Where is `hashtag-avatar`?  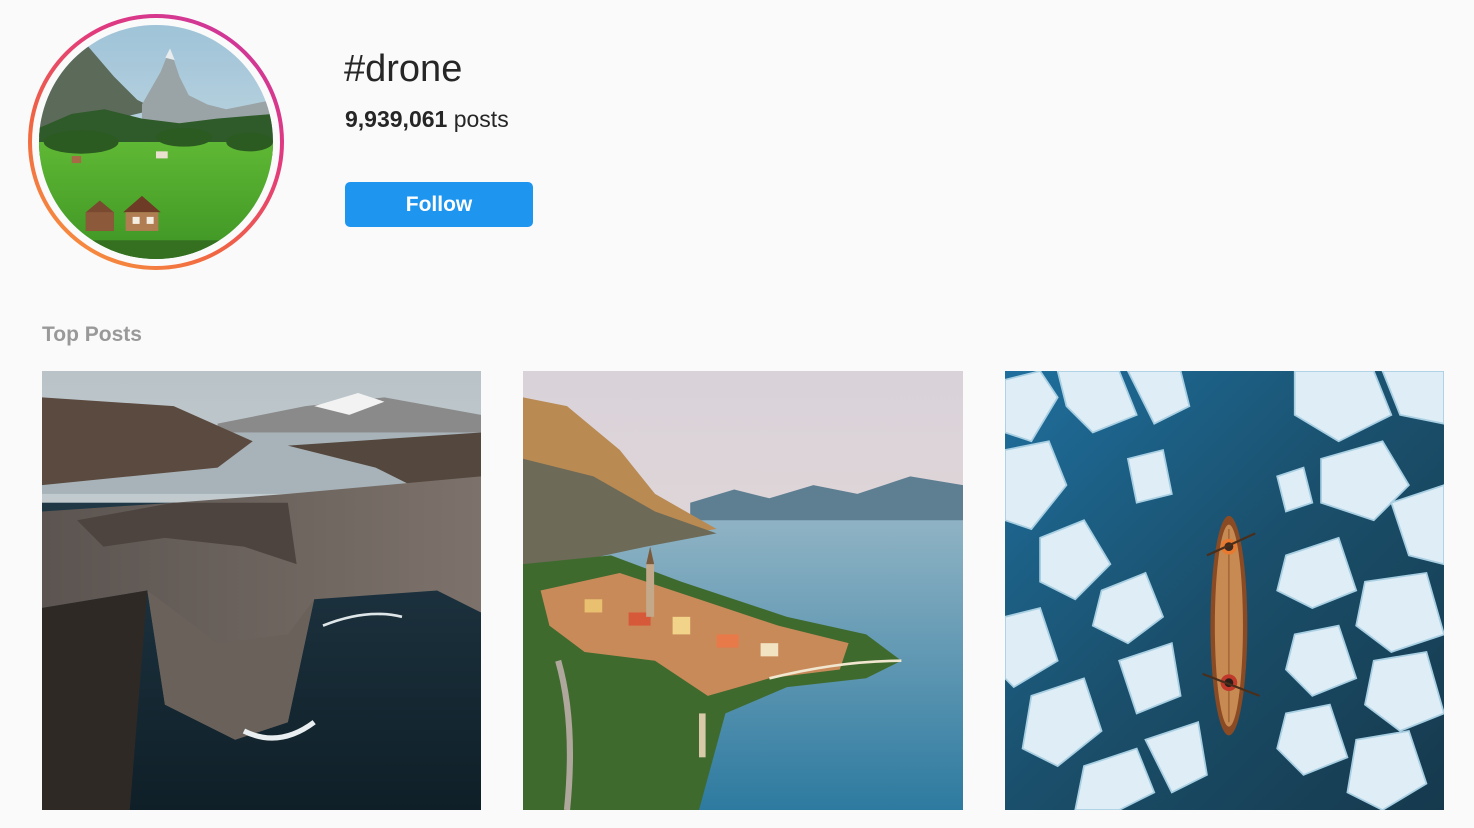 hashtag-avatar is located at coordinates (156, 142).